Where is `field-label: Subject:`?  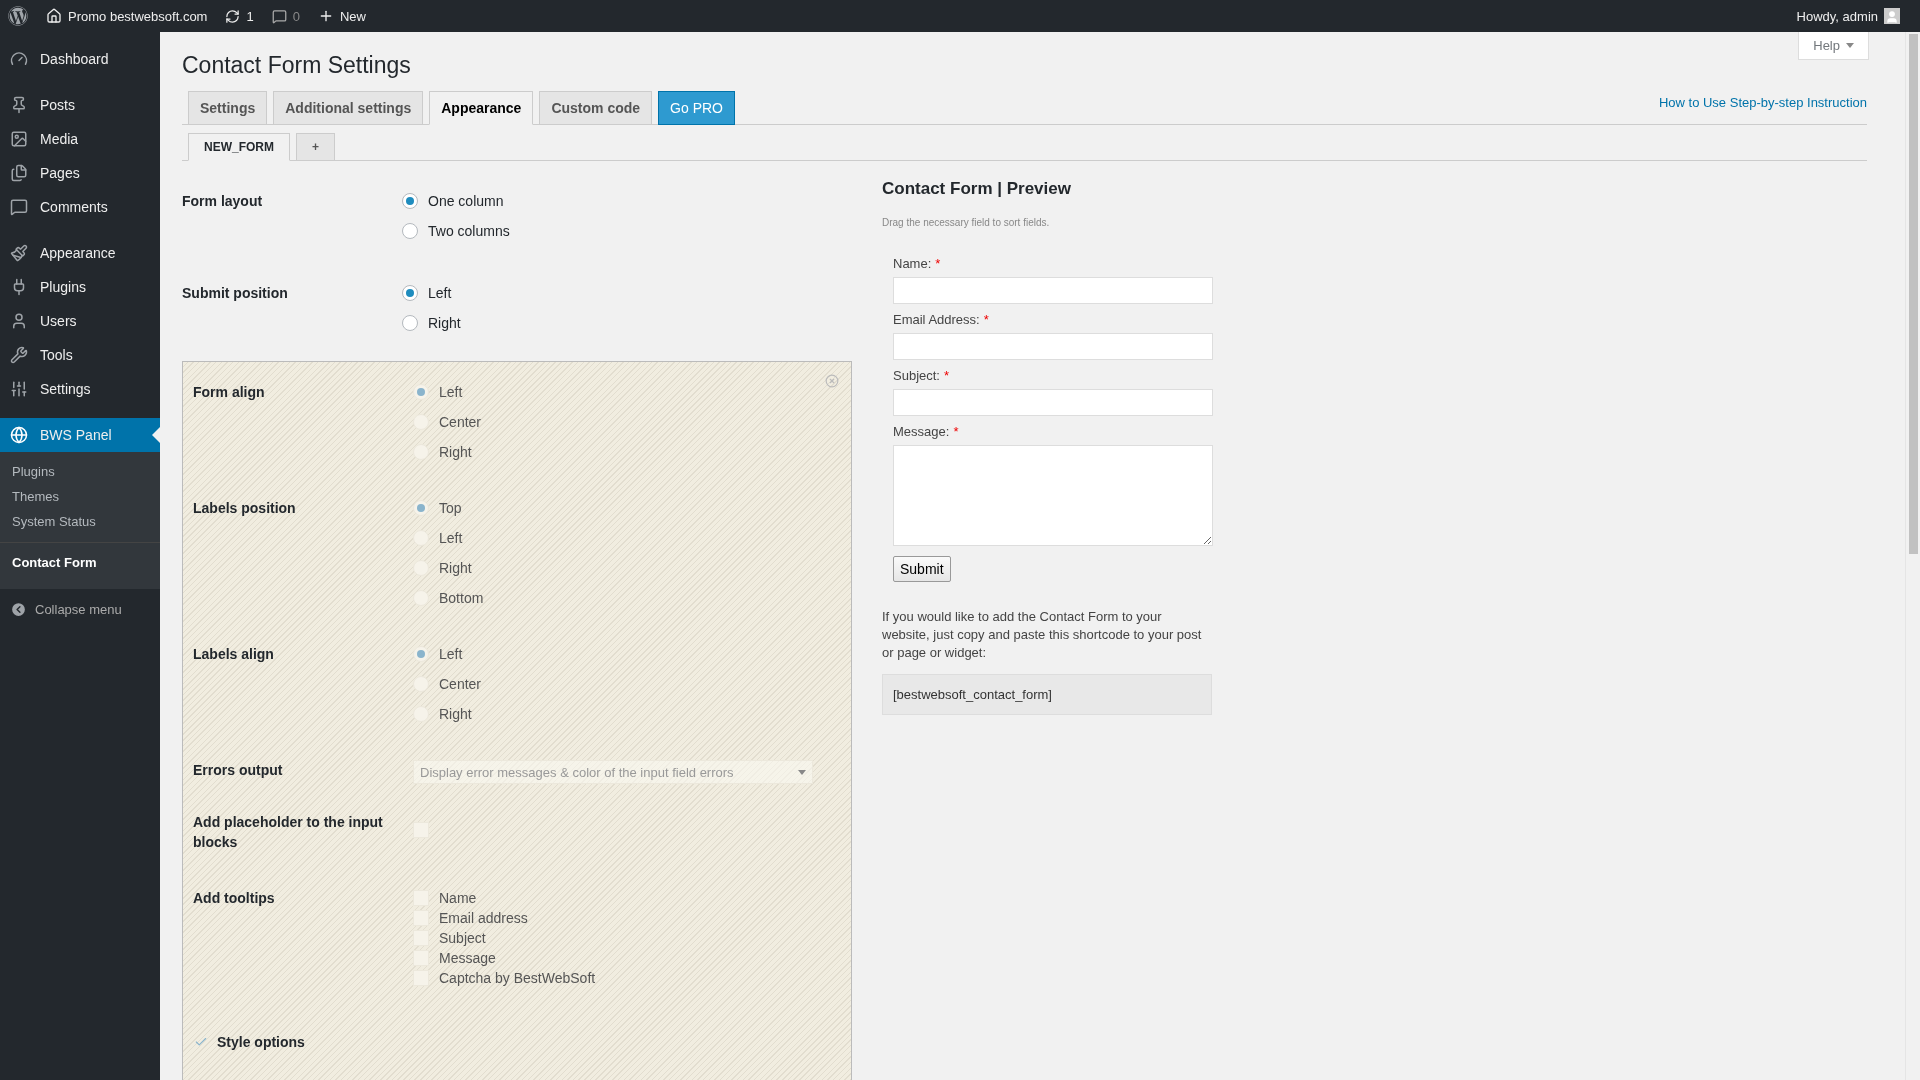
field-label: Subject: is located at coordinates (916, 375).